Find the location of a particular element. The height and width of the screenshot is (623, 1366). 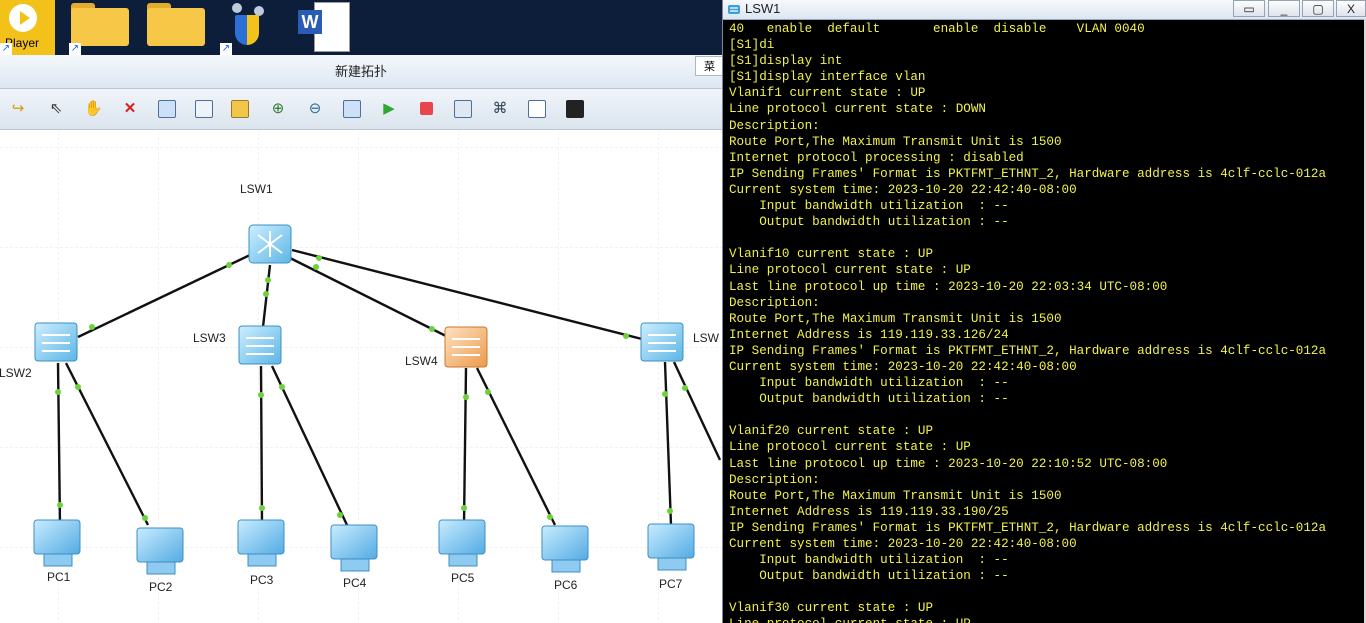

device-label-pc3: PC3 is located at coordinates (262, 580).